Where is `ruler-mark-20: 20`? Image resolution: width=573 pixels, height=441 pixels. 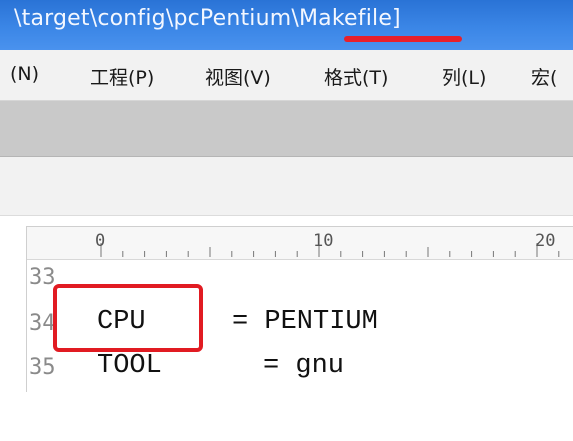
ruler-mark-20: 20 is located at coordinates (545, 241).